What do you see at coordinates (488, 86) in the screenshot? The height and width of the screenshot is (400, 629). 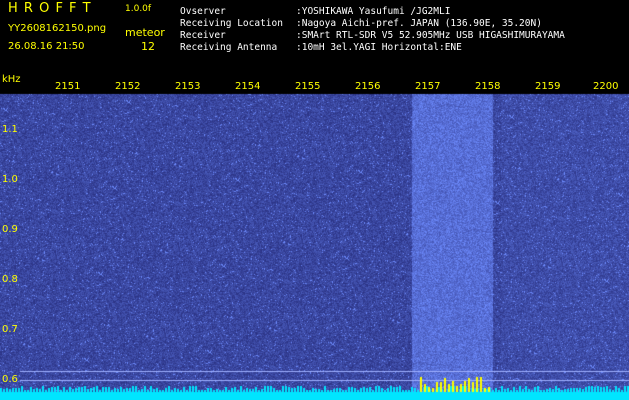 I see `x-tick: 2158` at bounding box center [488, 86].